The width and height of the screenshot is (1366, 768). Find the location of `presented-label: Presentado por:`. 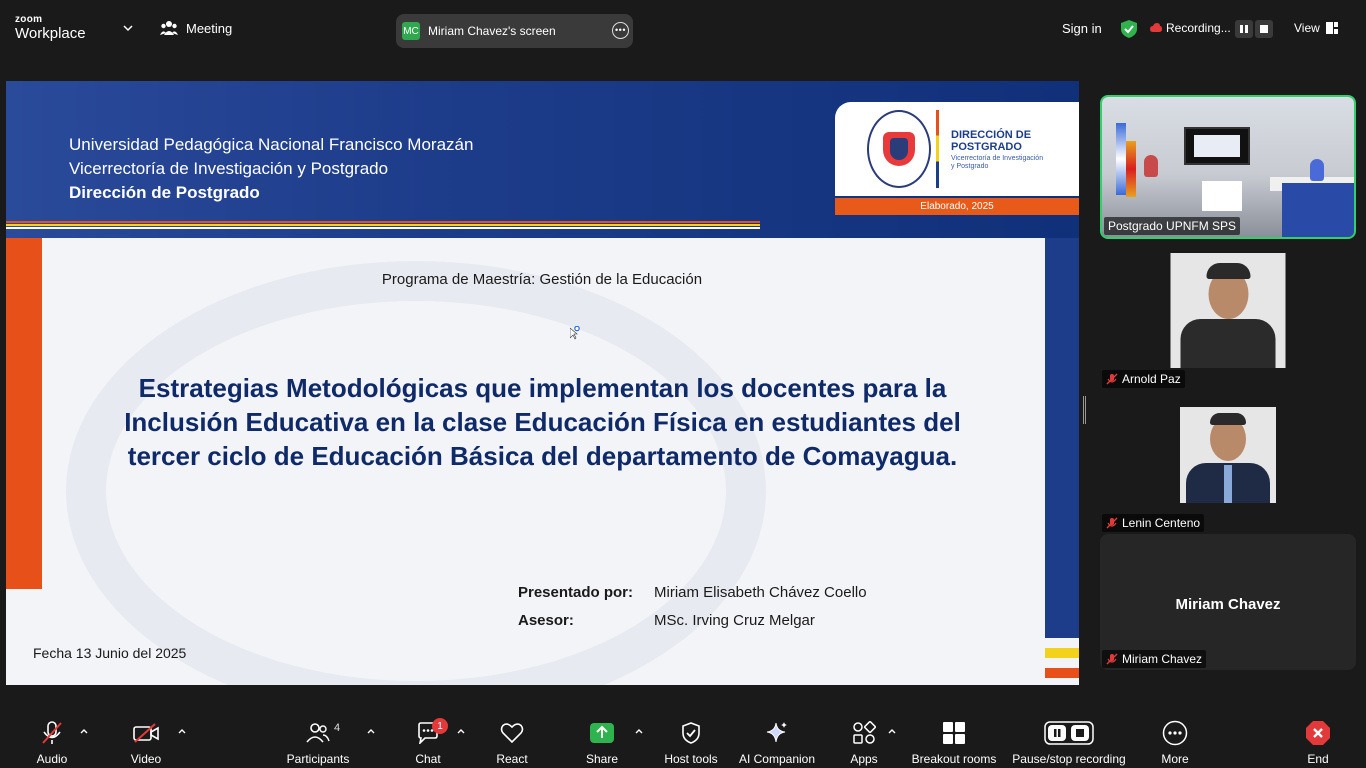

presented-label: Presentado por: is located at coordinates (576, 592).